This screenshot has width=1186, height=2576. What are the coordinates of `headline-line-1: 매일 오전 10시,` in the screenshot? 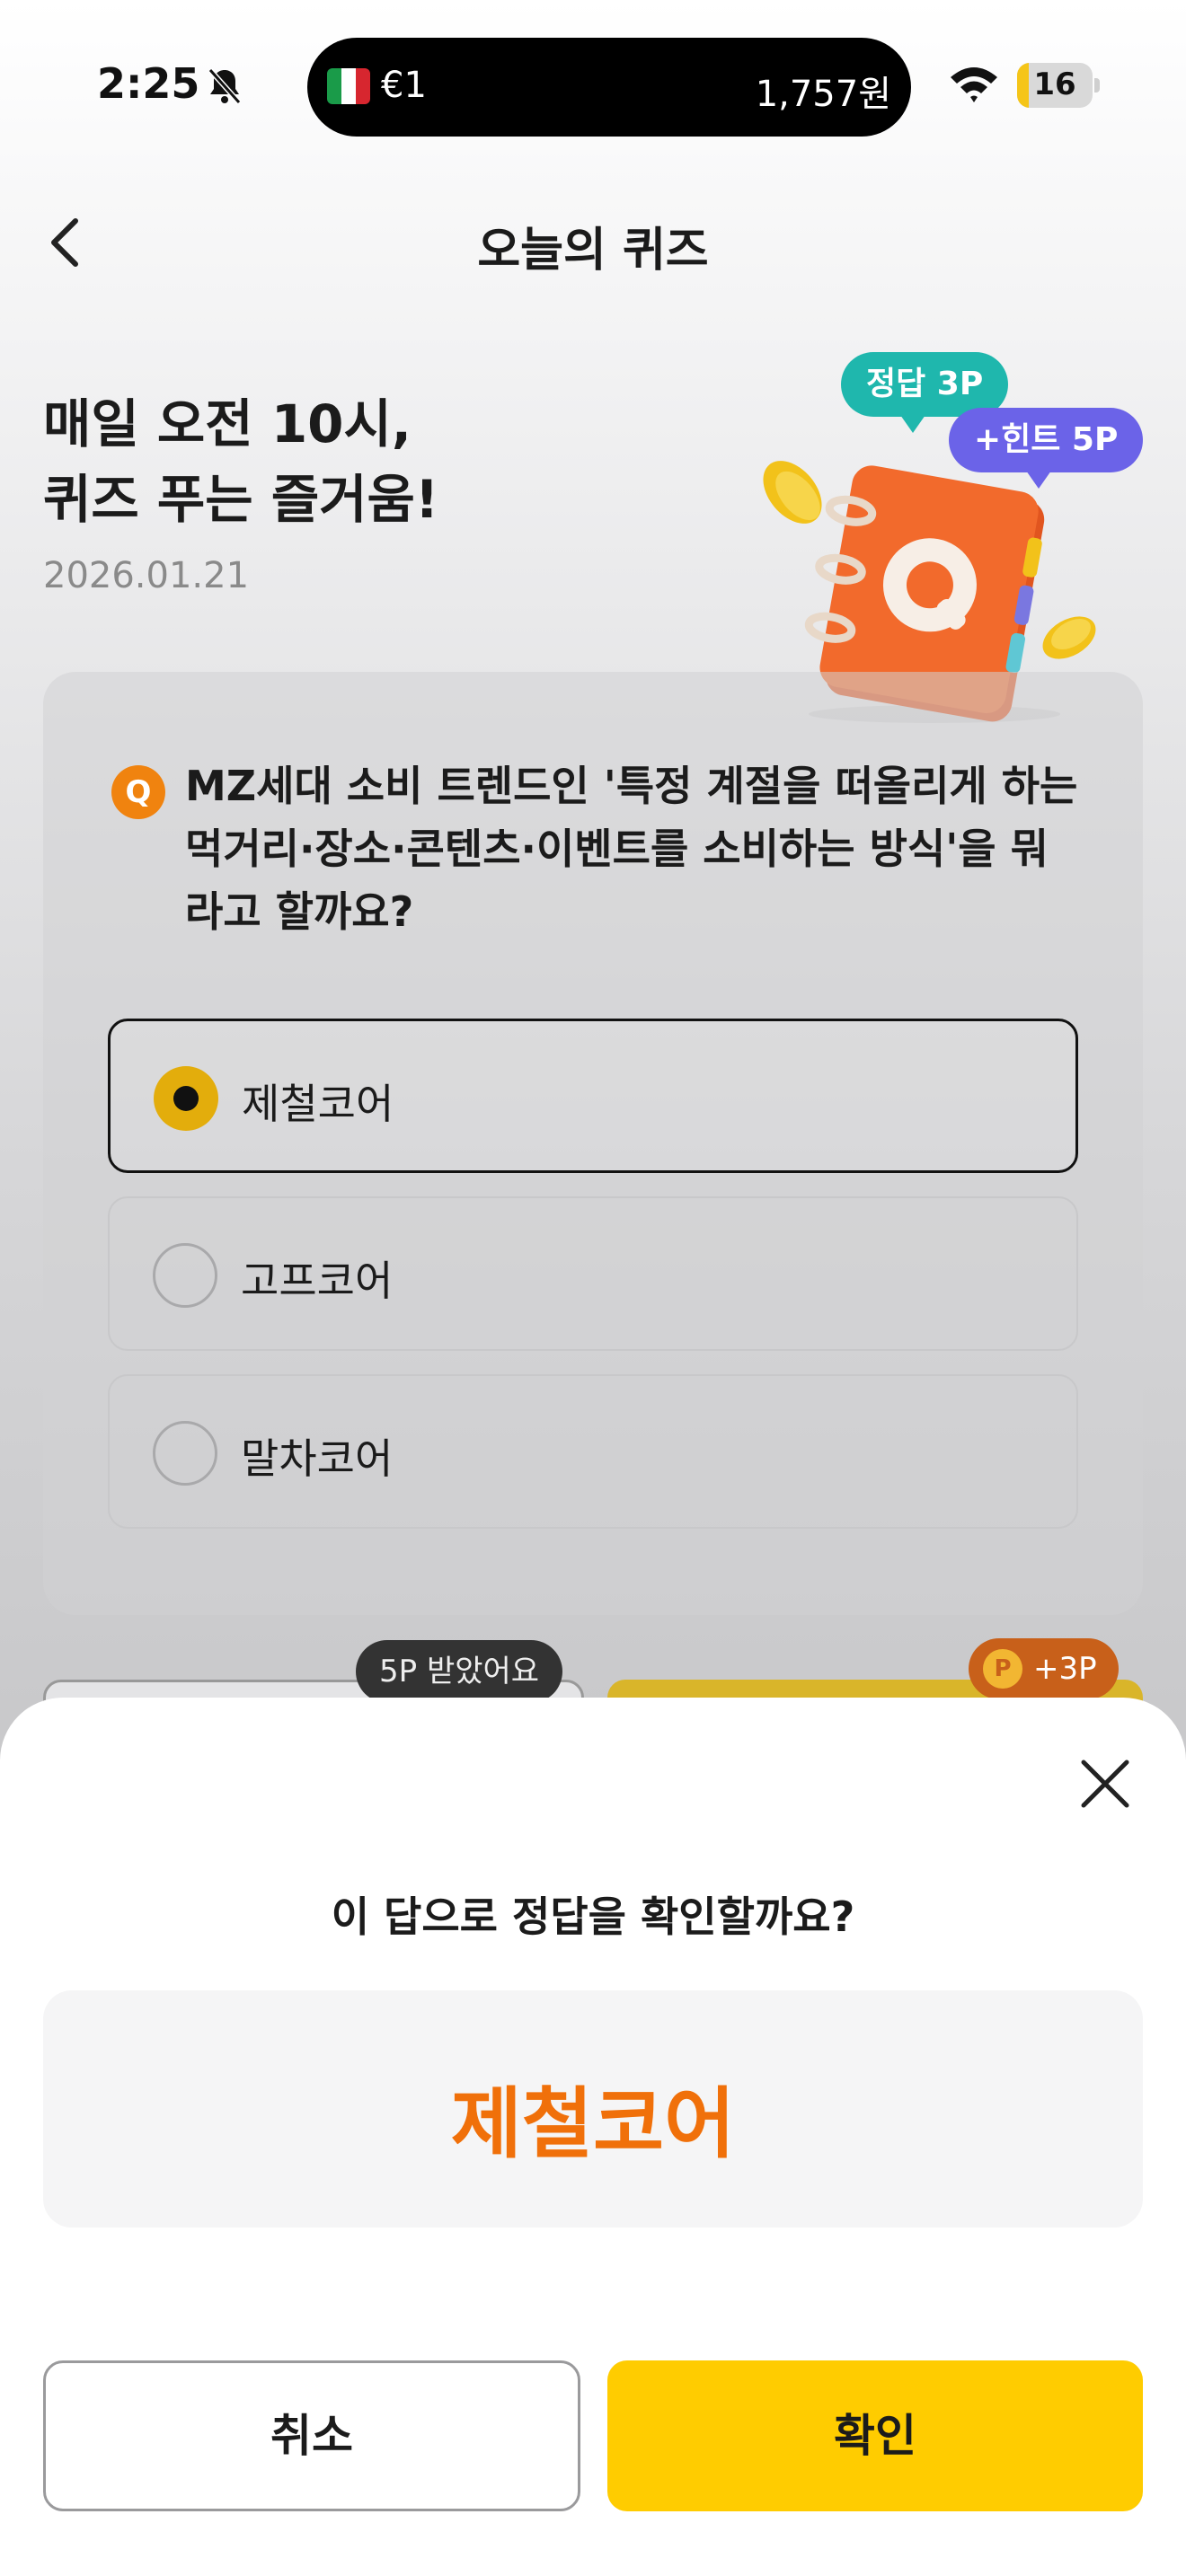 It's located at (227, 423).